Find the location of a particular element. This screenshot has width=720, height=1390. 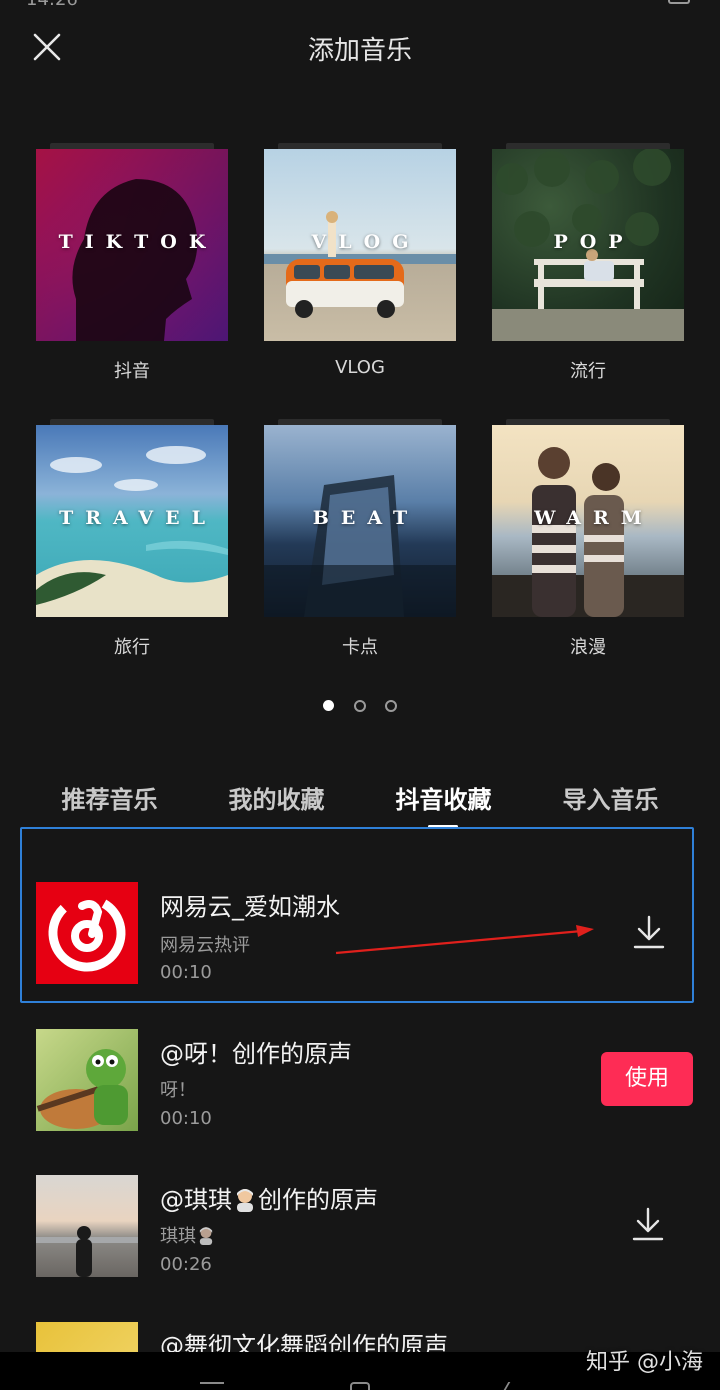

track-title: @呀！创作的原声 is located at coordinates (256, 1054).